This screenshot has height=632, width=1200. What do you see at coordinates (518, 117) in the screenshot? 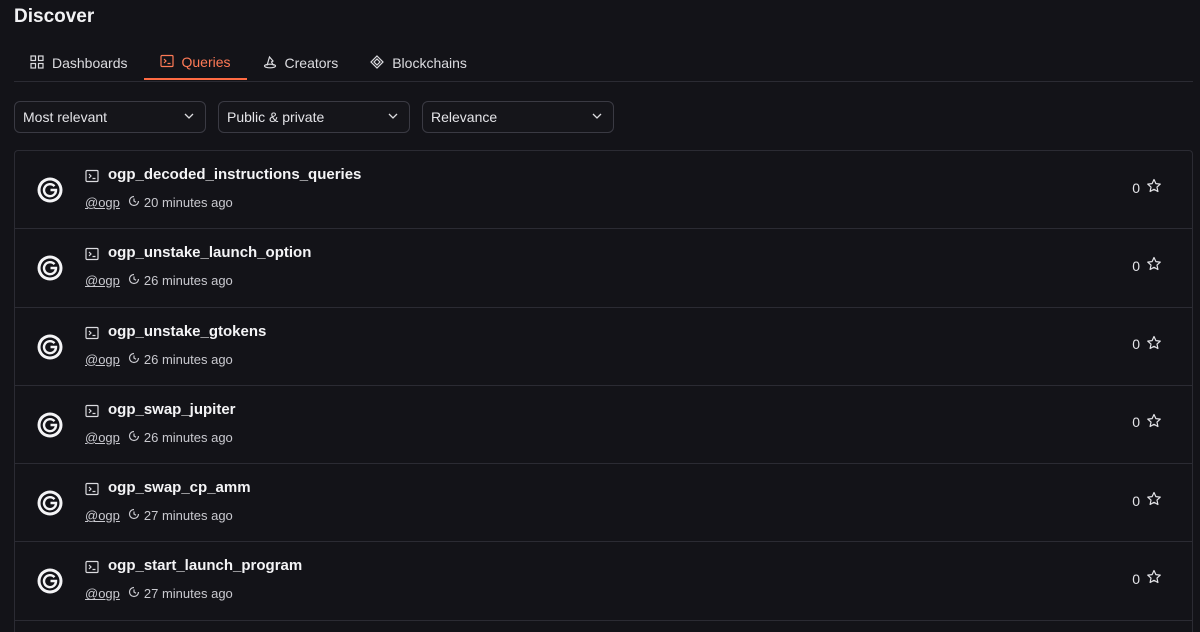
I see `order-select: Relevance` at bounding box center [518, 117].